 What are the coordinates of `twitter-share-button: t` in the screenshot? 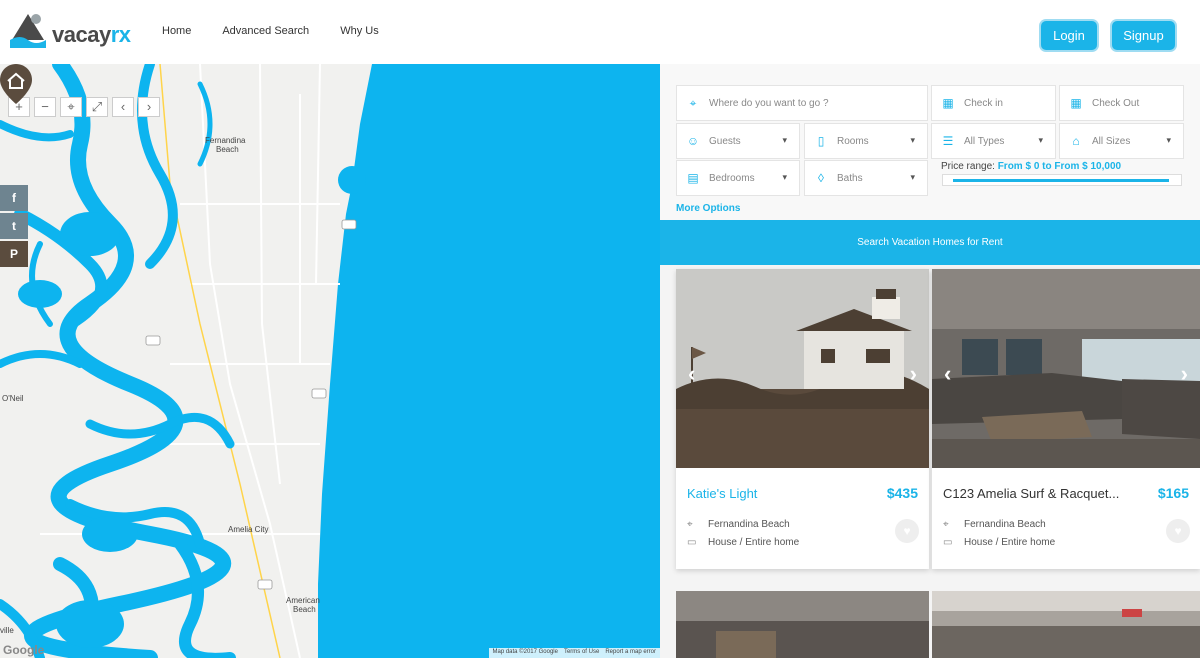 It's located at (14, 226).